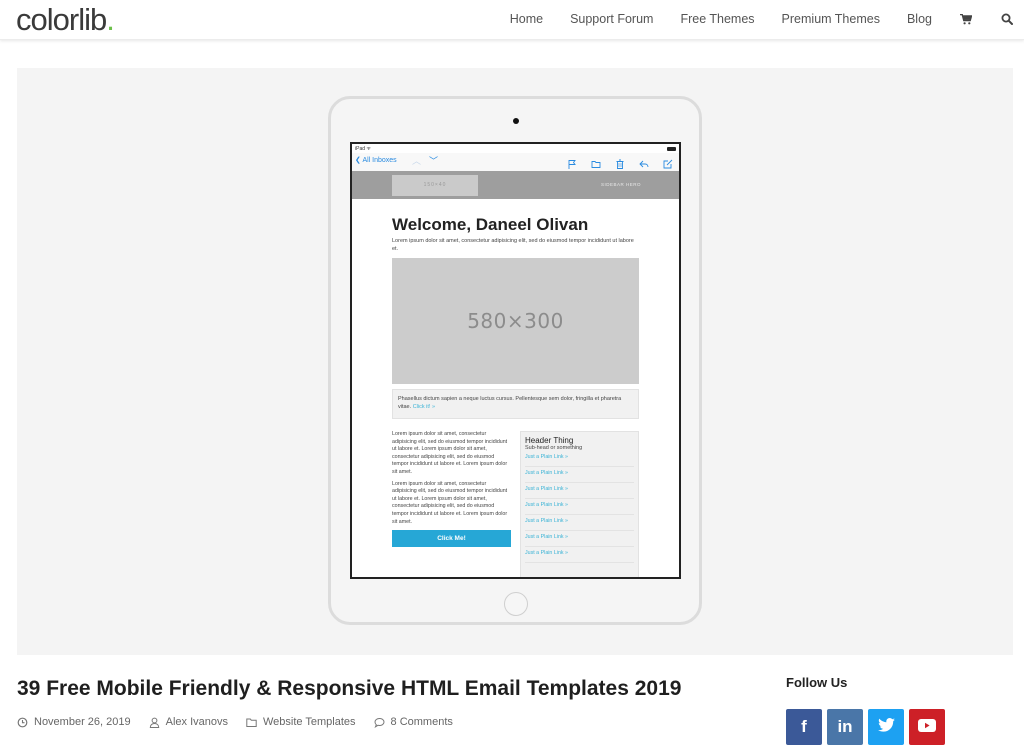 The height and width of the screenshot is (745, 1024). Describe the element at coordinates (515, 162) in the screenshot. I see `mail-toolbar: ❮ All Inboxes ︿ ﹀` at that location.